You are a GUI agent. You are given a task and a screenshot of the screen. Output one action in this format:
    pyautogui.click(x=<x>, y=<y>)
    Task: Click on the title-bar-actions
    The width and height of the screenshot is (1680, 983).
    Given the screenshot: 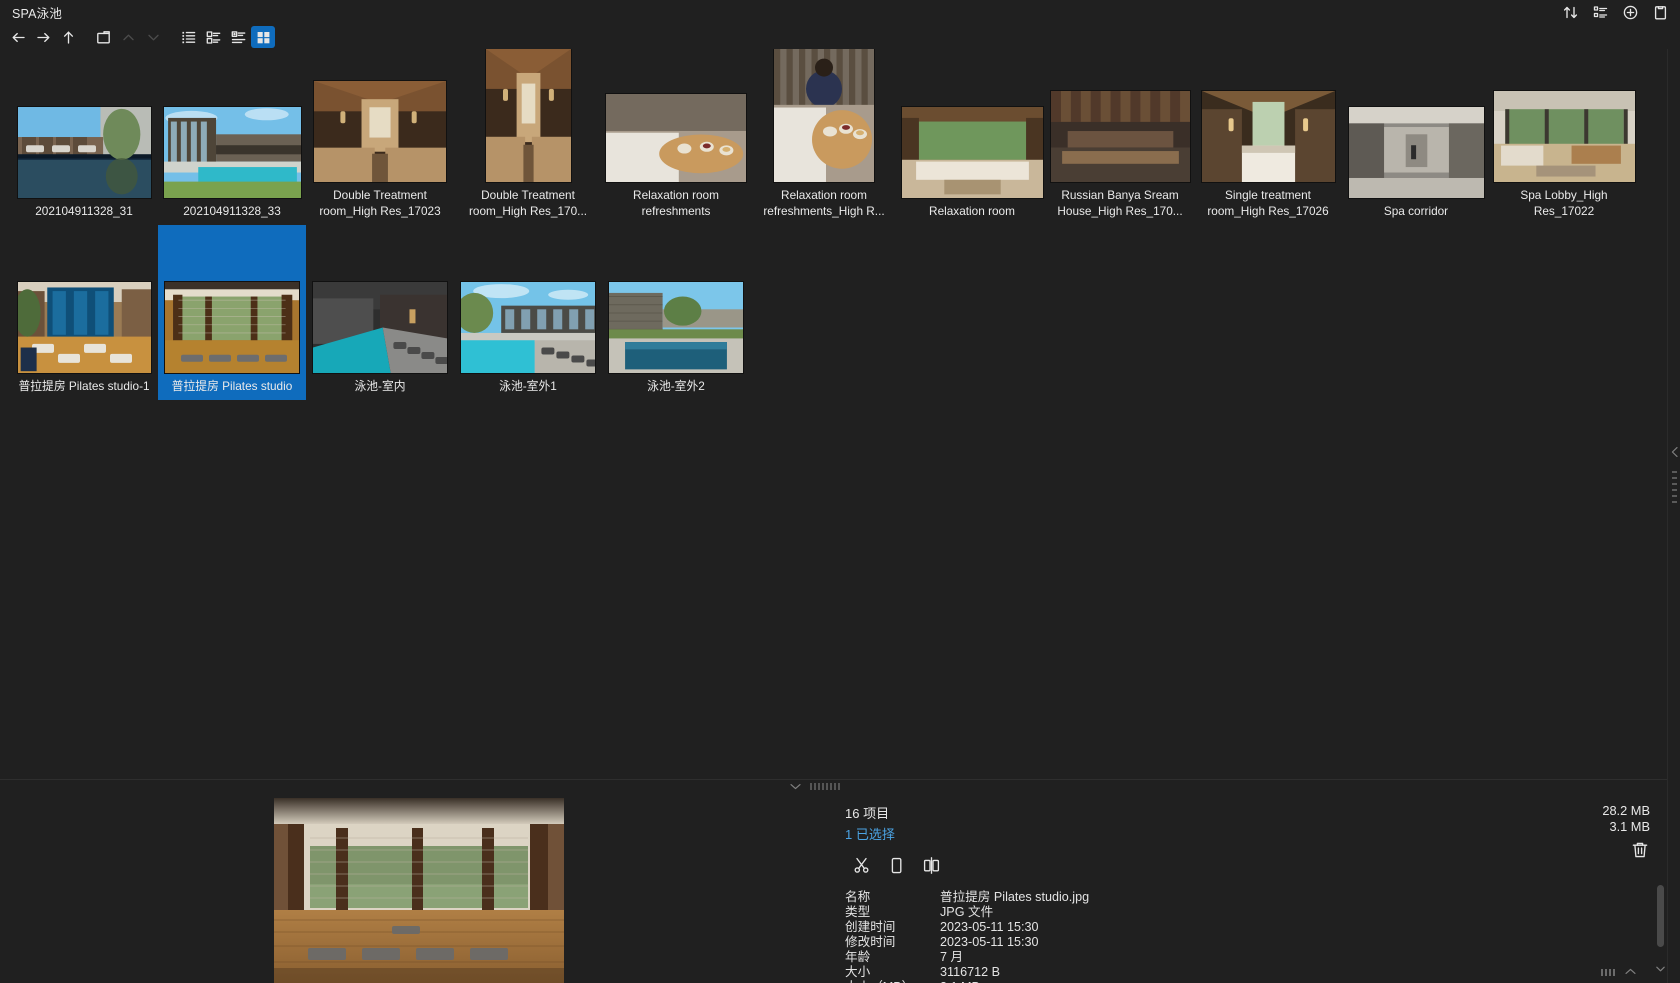 What is the action you would take?
    pyautogui.click(x=1615, y=12)
    